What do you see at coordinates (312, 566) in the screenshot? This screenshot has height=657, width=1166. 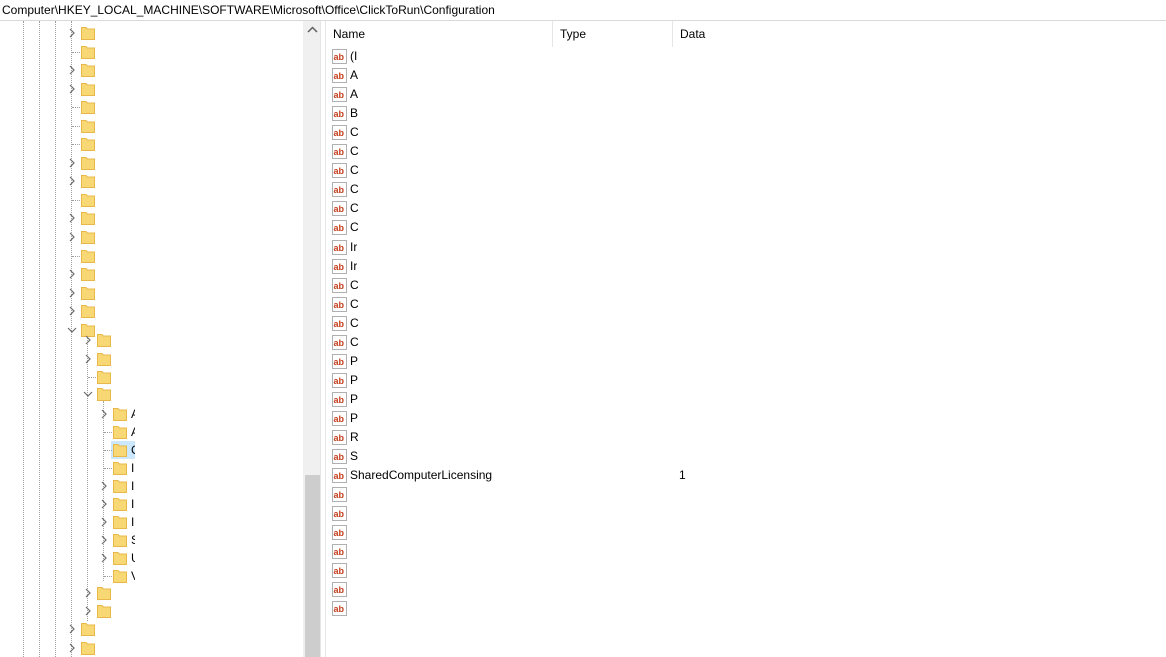 I see `scroll-thumb` at bounding box center [312, 566].